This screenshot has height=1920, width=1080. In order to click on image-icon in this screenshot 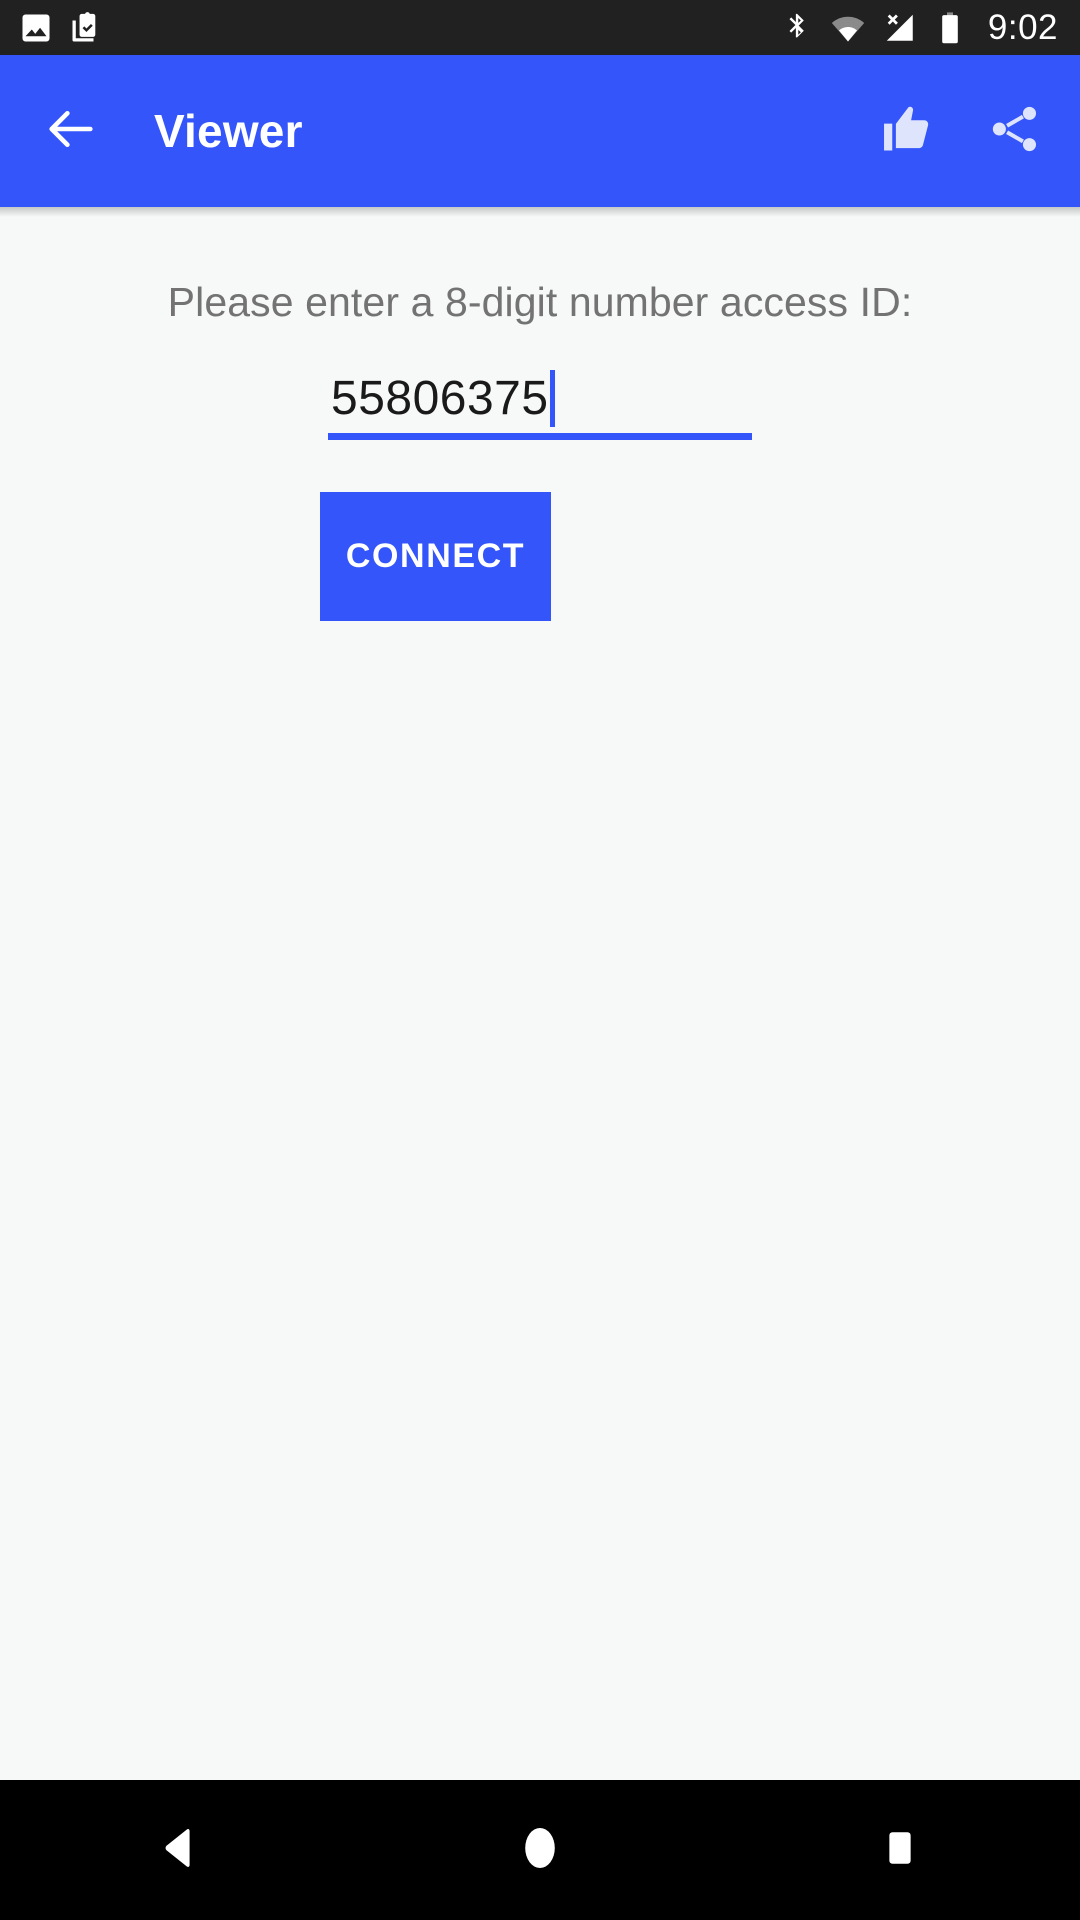, I will do `click(36, 28)`.